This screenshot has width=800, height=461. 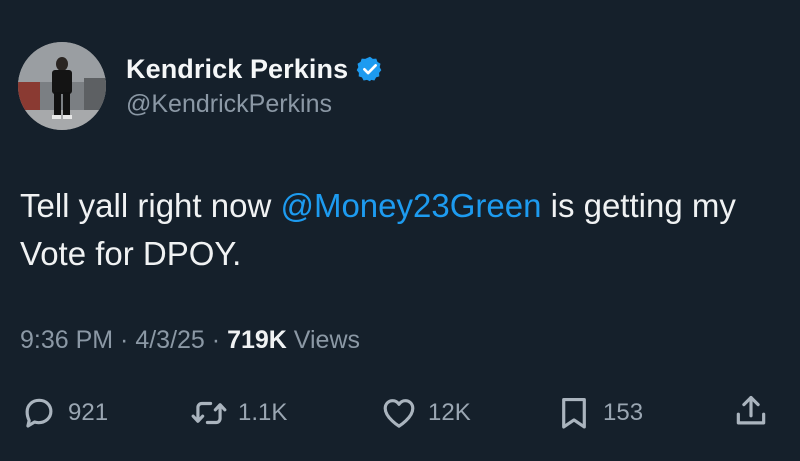 I want to click on avatar, so click(x=62, y=86).